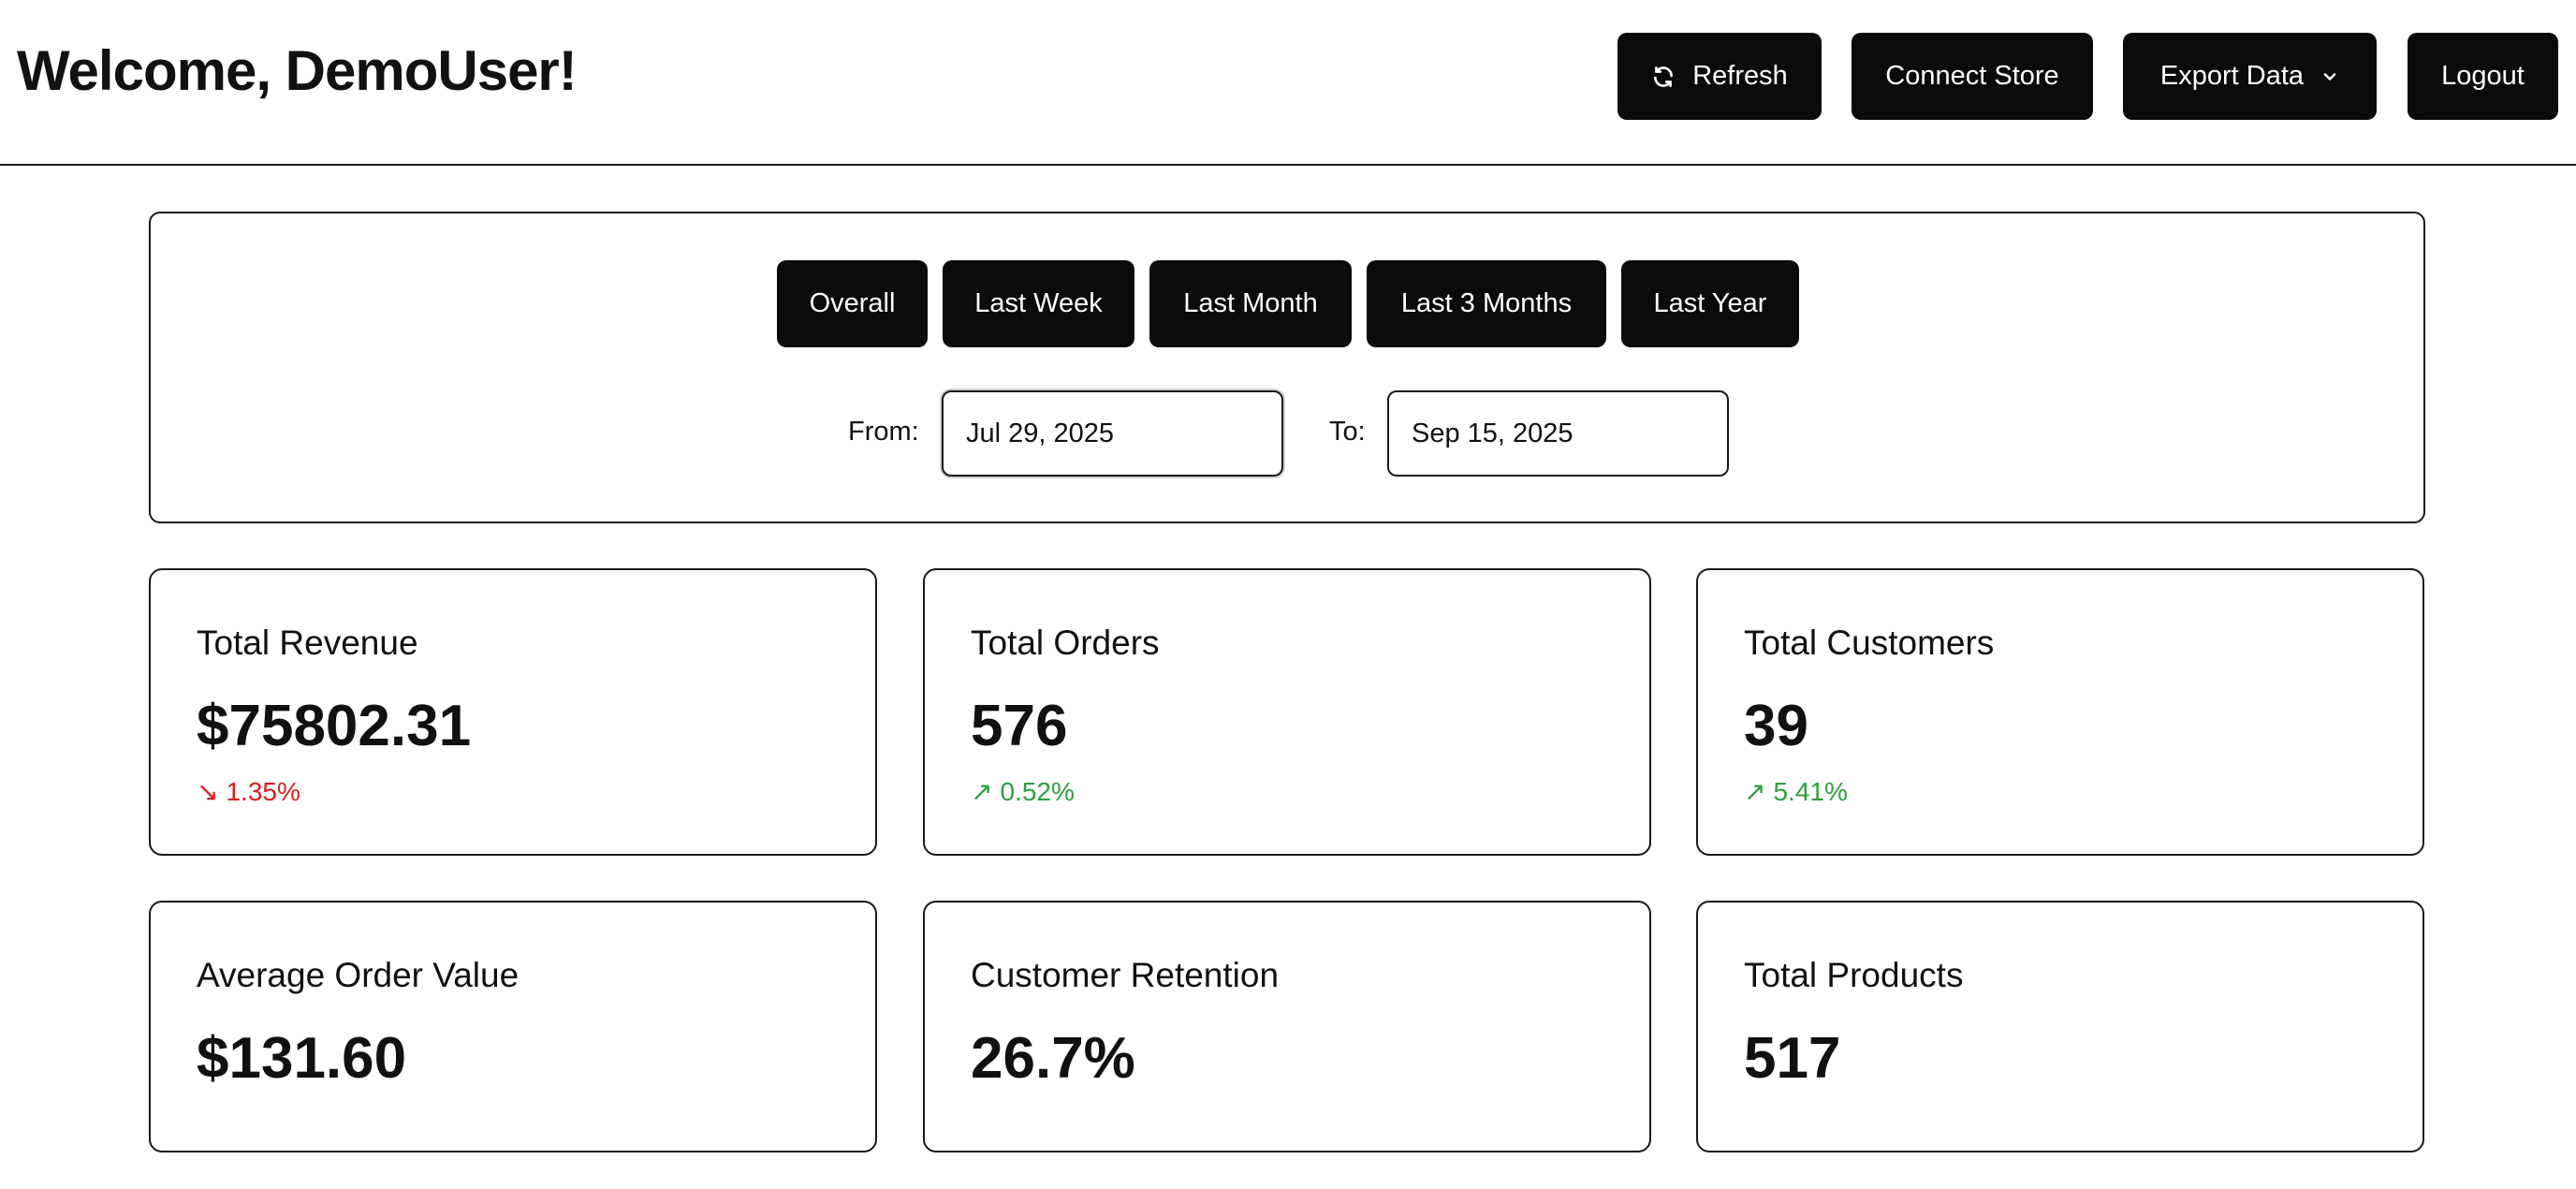 The width and height of the screenshot is (2576, 1189). Describe the element at coordinates (208, 791) in the screenshot. I see `trend-down-icon: ↘` at that location.